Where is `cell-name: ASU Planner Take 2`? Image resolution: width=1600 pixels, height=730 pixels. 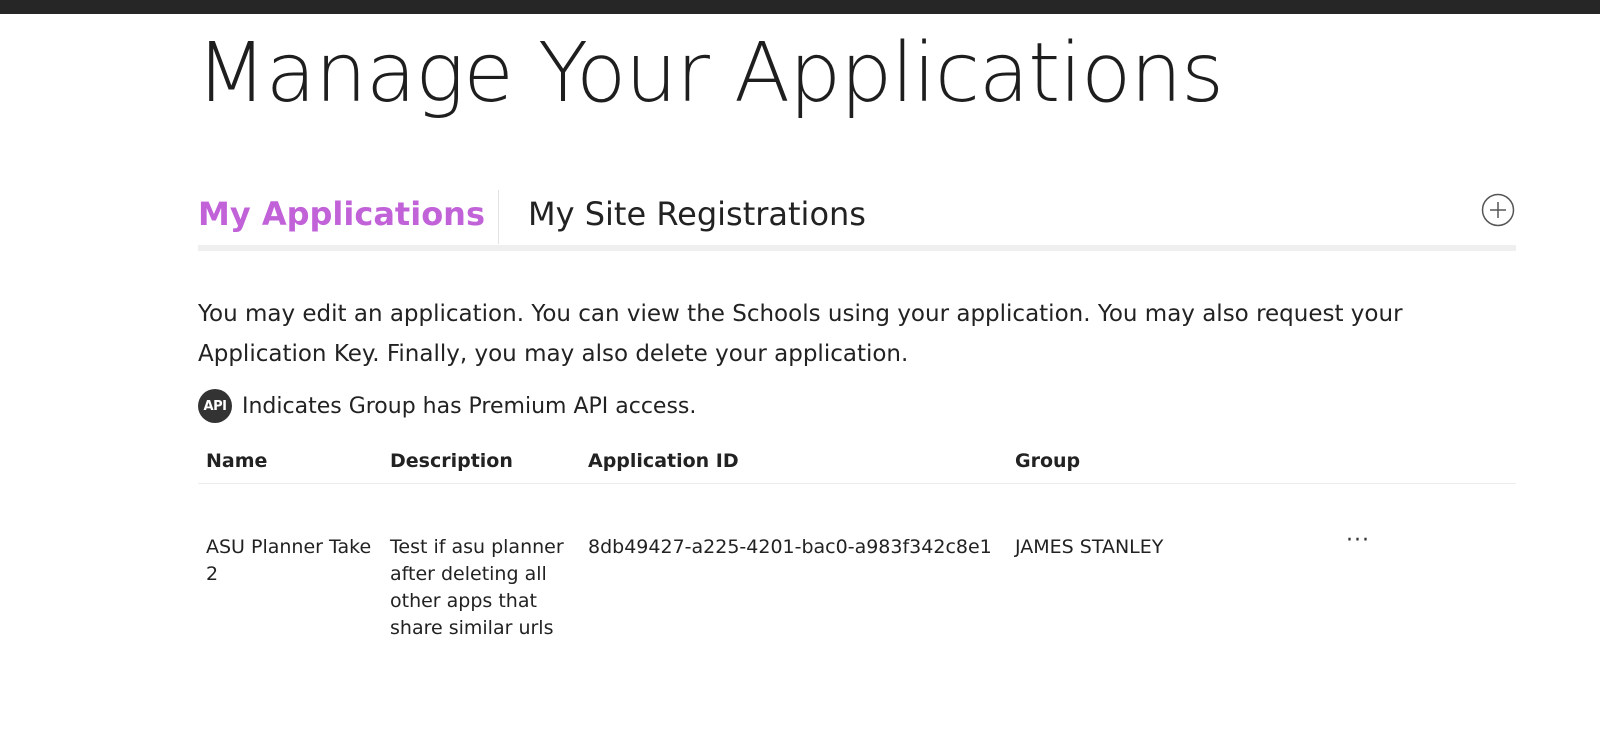
cell-name: ASU Planner Take 2 is located at coordinates (289, 560).